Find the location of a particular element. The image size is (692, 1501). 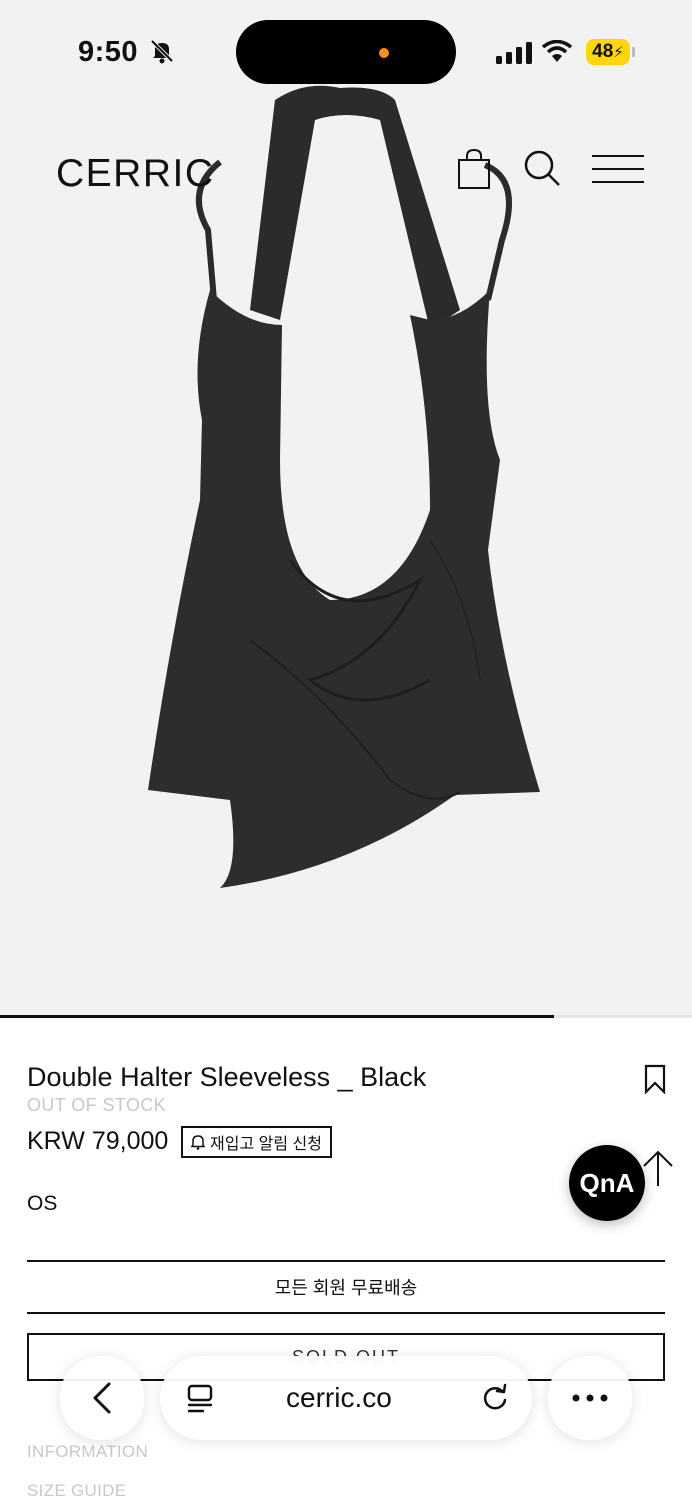

battery-level: 48 is located at coordinates (603, 51).